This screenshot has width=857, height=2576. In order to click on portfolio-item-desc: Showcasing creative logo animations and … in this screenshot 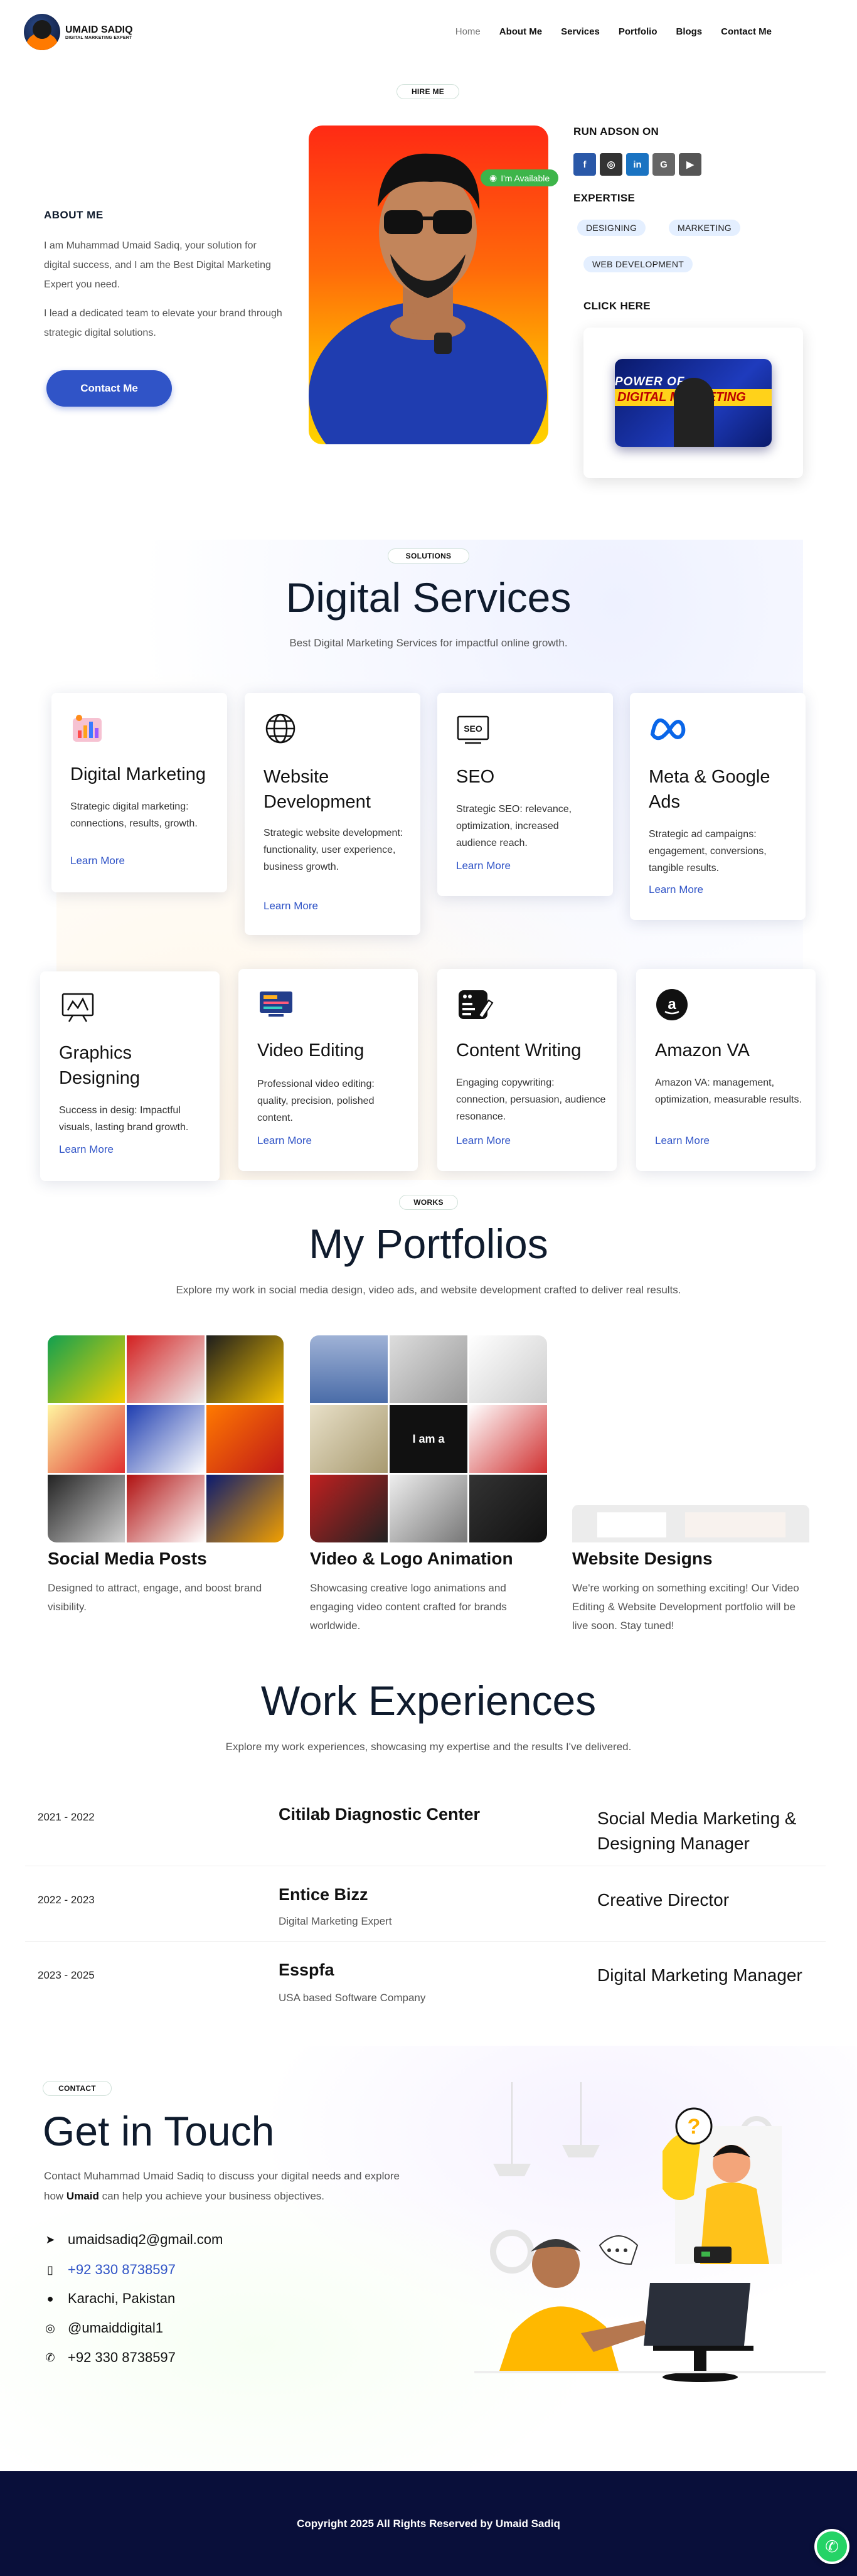, I will do `click(408, 1607)`.